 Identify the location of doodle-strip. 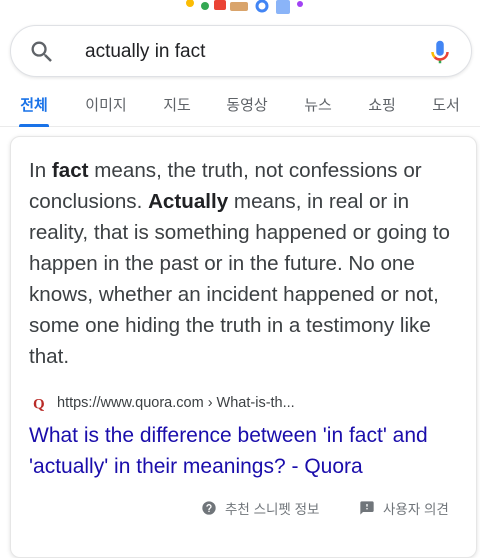
(240, 11).